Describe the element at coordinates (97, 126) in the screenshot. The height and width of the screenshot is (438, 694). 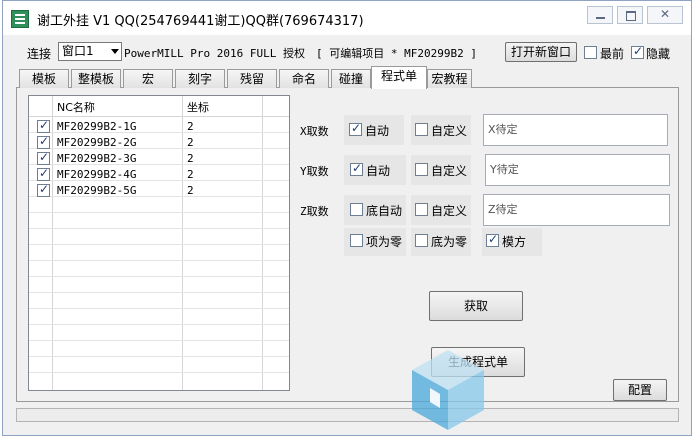
I see `nc-name-cell: MF20299B2-1G` at that location.